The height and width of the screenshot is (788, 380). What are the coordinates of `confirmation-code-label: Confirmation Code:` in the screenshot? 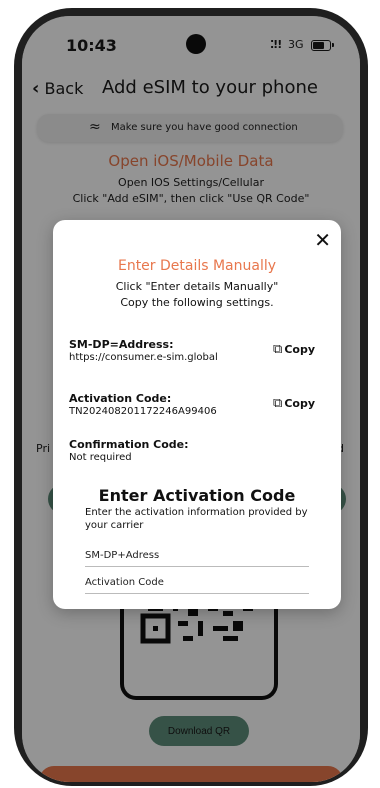 It's located at (129, 444).